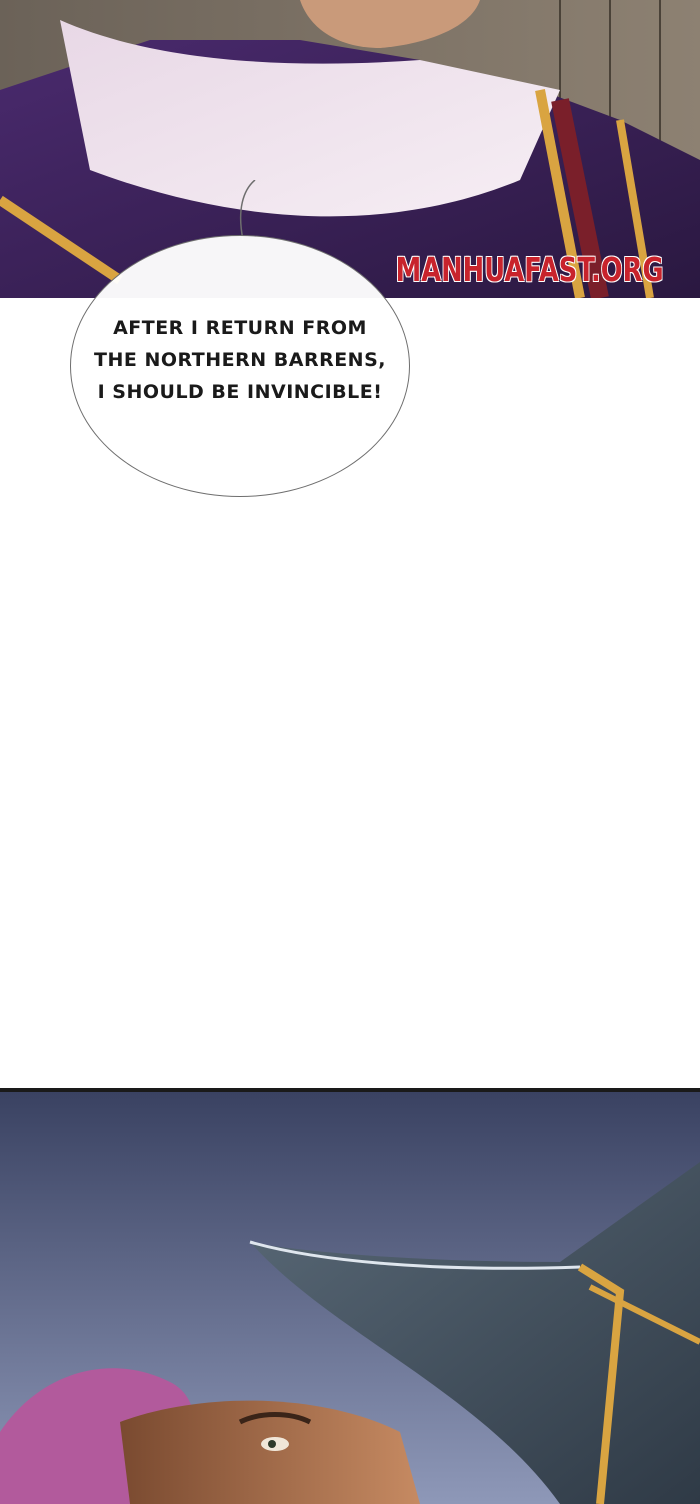 Image resolution: width=700 pixels, height=1504 pixels. I want to click on speech-line-2: THE NORTHERN BARRENS,, so click(239, 360).